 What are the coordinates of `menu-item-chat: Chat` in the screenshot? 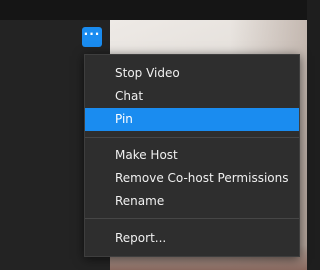 It's located at (192, 96).